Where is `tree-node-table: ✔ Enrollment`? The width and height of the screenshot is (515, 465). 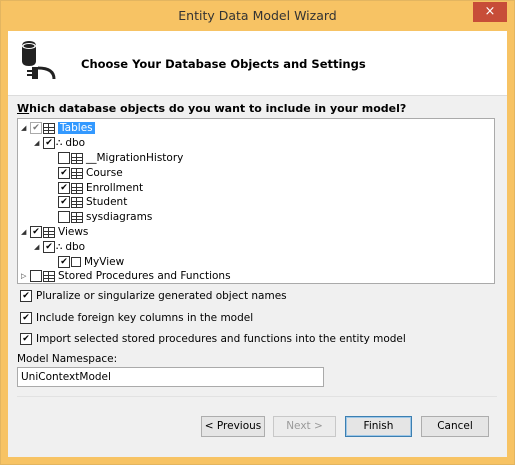 tree-node-table: ✔ Enrollment is located at coordinates (100, 188).